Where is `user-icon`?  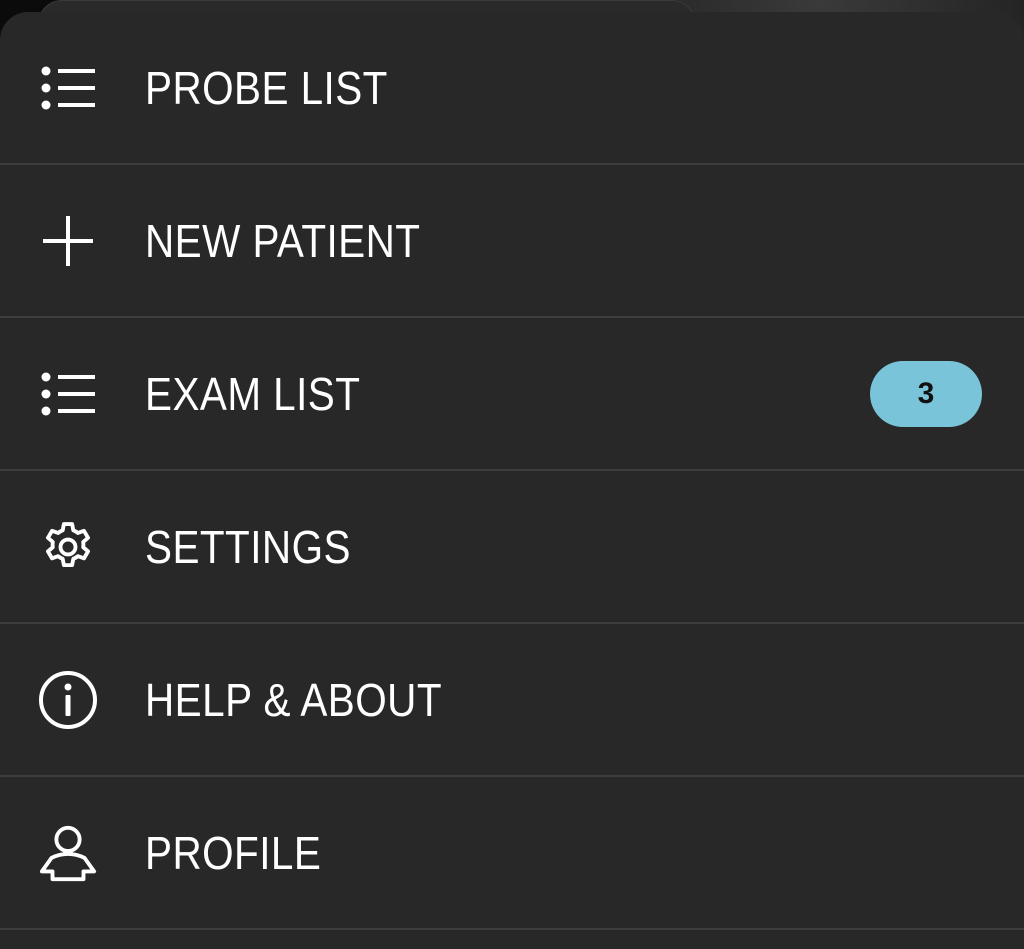 user-icon is located at coordinates (68, 853).